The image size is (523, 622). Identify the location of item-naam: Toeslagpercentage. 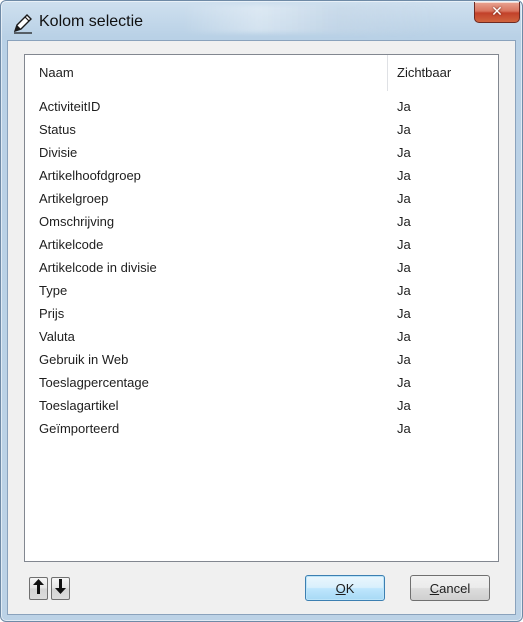
(94, 382).